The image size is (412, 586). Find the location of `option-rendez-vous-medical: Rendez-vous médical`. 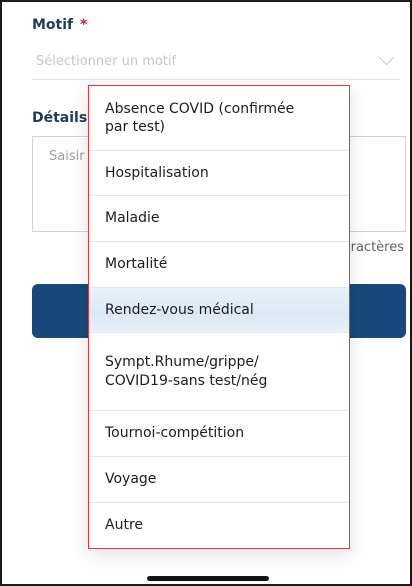

option-rendez-vous-medical: Rendez-vous médical is located at coordinates (219, 309).